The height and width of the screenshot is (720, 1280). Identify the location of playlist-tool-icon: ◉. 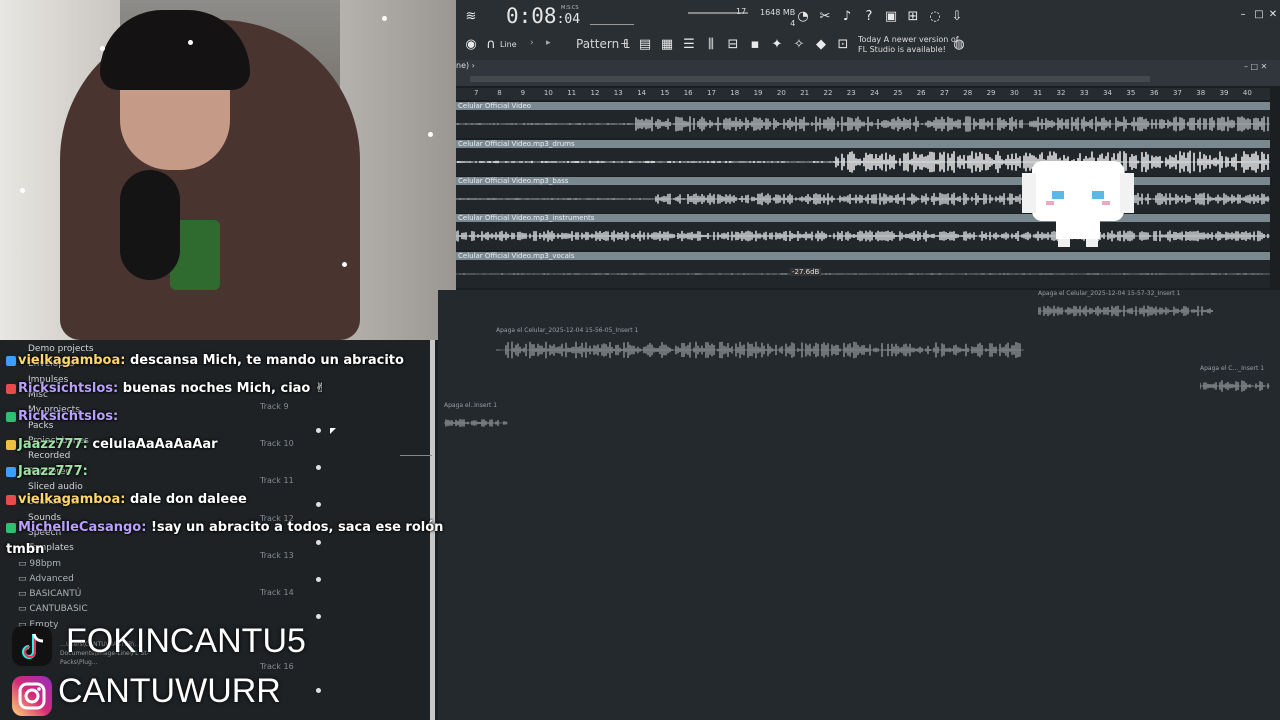
(471, 45).